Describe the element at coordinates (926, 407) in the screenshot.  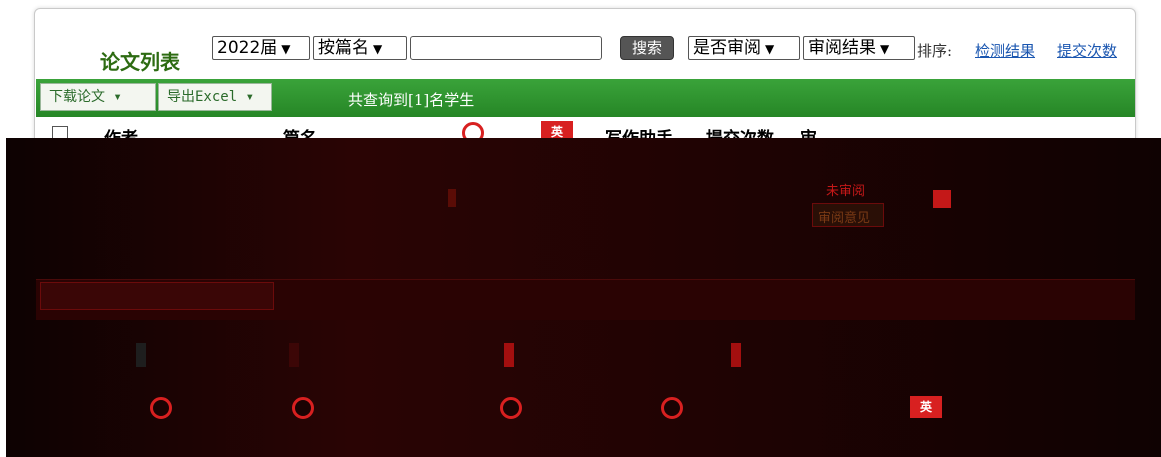
I see `english-legend-icon: 英` at that location.